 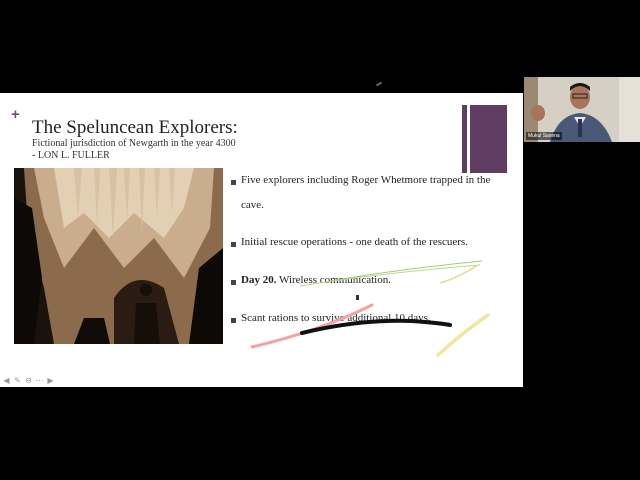 I want to click on participant-video-tile: Mukul Saxena, so click(x=582, y=109).